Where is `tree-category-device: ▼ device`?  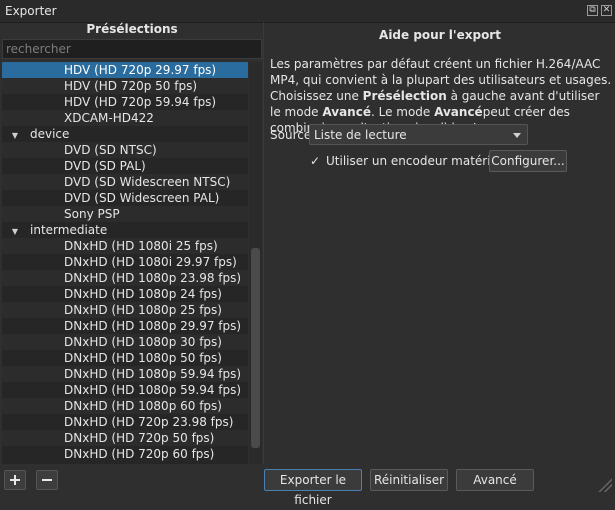 tree-category-device: ▼ device is located at coordinates (125, 134).